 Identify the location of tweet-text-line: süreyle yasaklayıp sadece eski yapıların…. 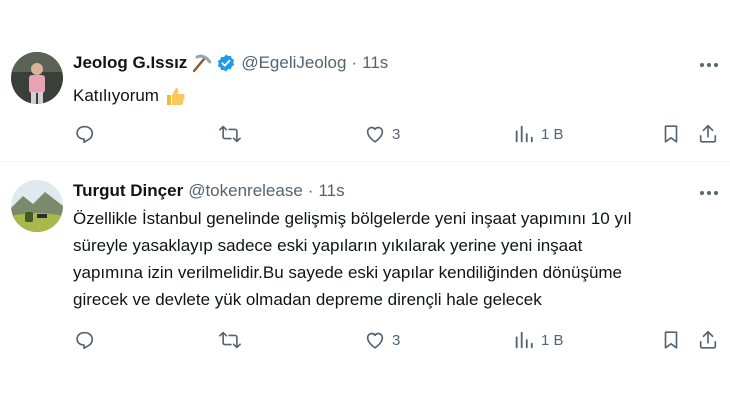
(328, 245).